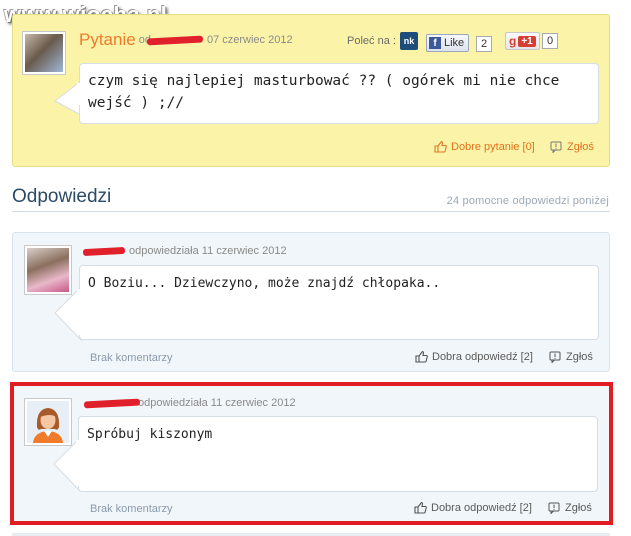 Image resolution: width=631 pixels, height=536 pixels. What do you see at coordinates (371, 41) in the screenshot?
I see `recommend-label: Poleć na :` at bounding box center [371, 41].